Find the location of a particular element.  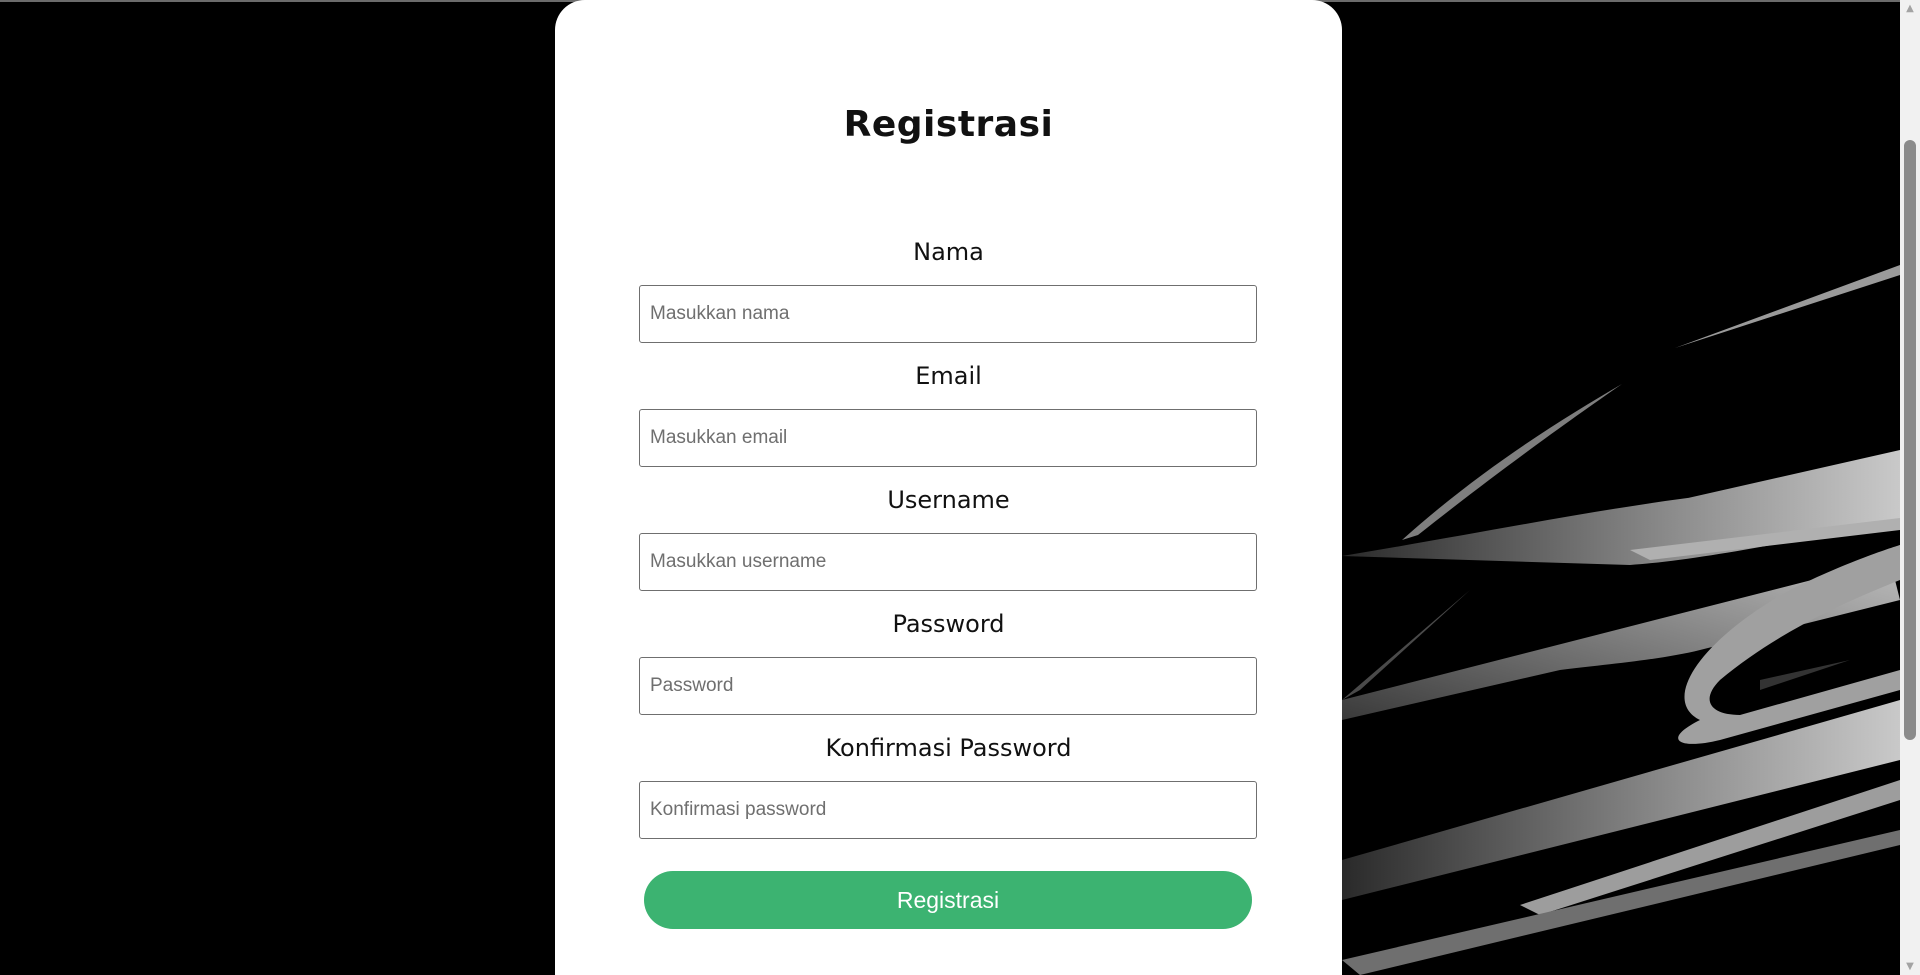

password-field is located at coordinates (948, 686).